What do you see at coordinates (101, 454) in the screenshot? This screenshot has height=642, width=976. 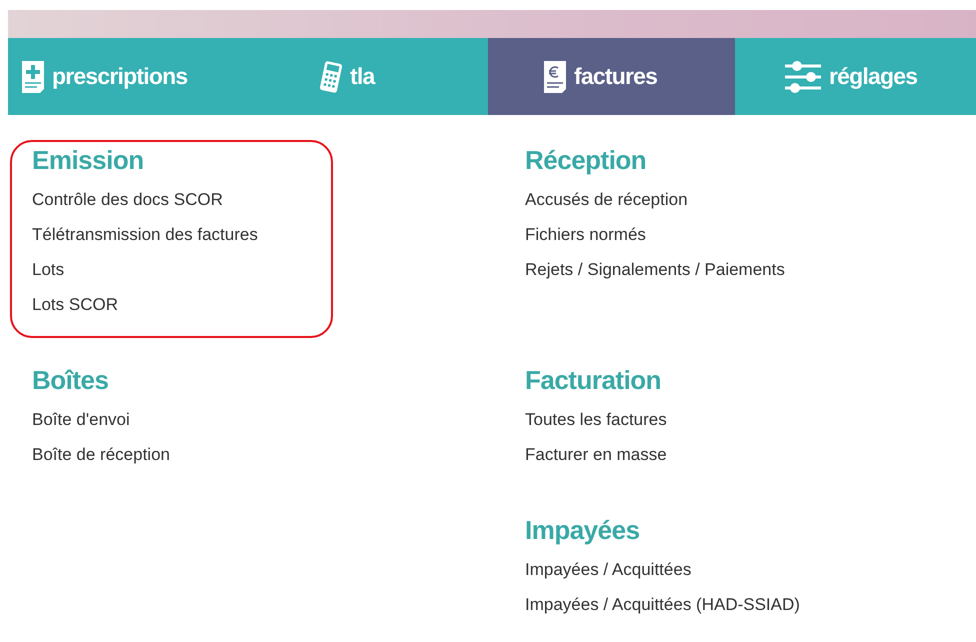 I see `menu-link: Boîte de réception` at bounding box center [101, 454].